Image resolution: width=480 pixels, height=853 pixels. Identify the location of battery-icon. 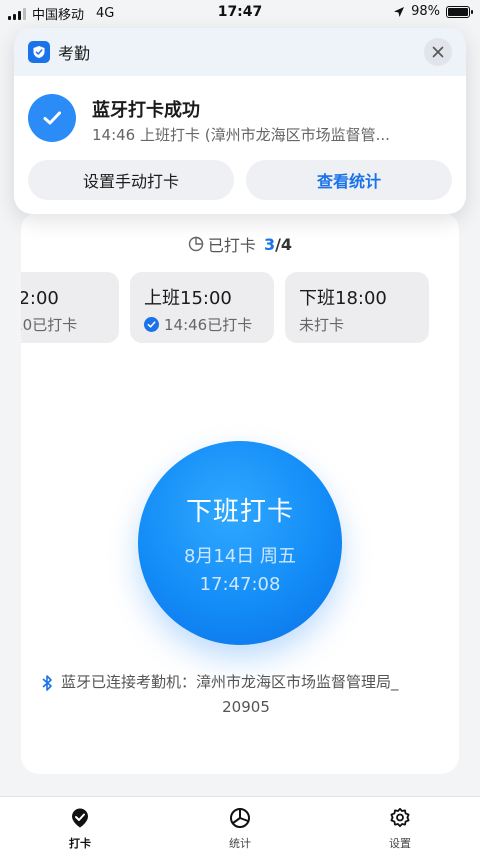
(459, 11).